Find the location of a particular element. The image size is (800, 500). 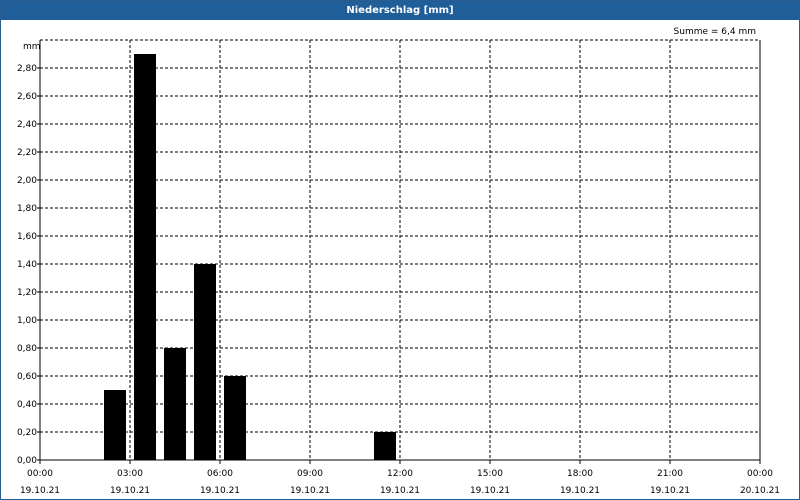

y-tick-label: 1,80 is located at coordinates (27, 209).